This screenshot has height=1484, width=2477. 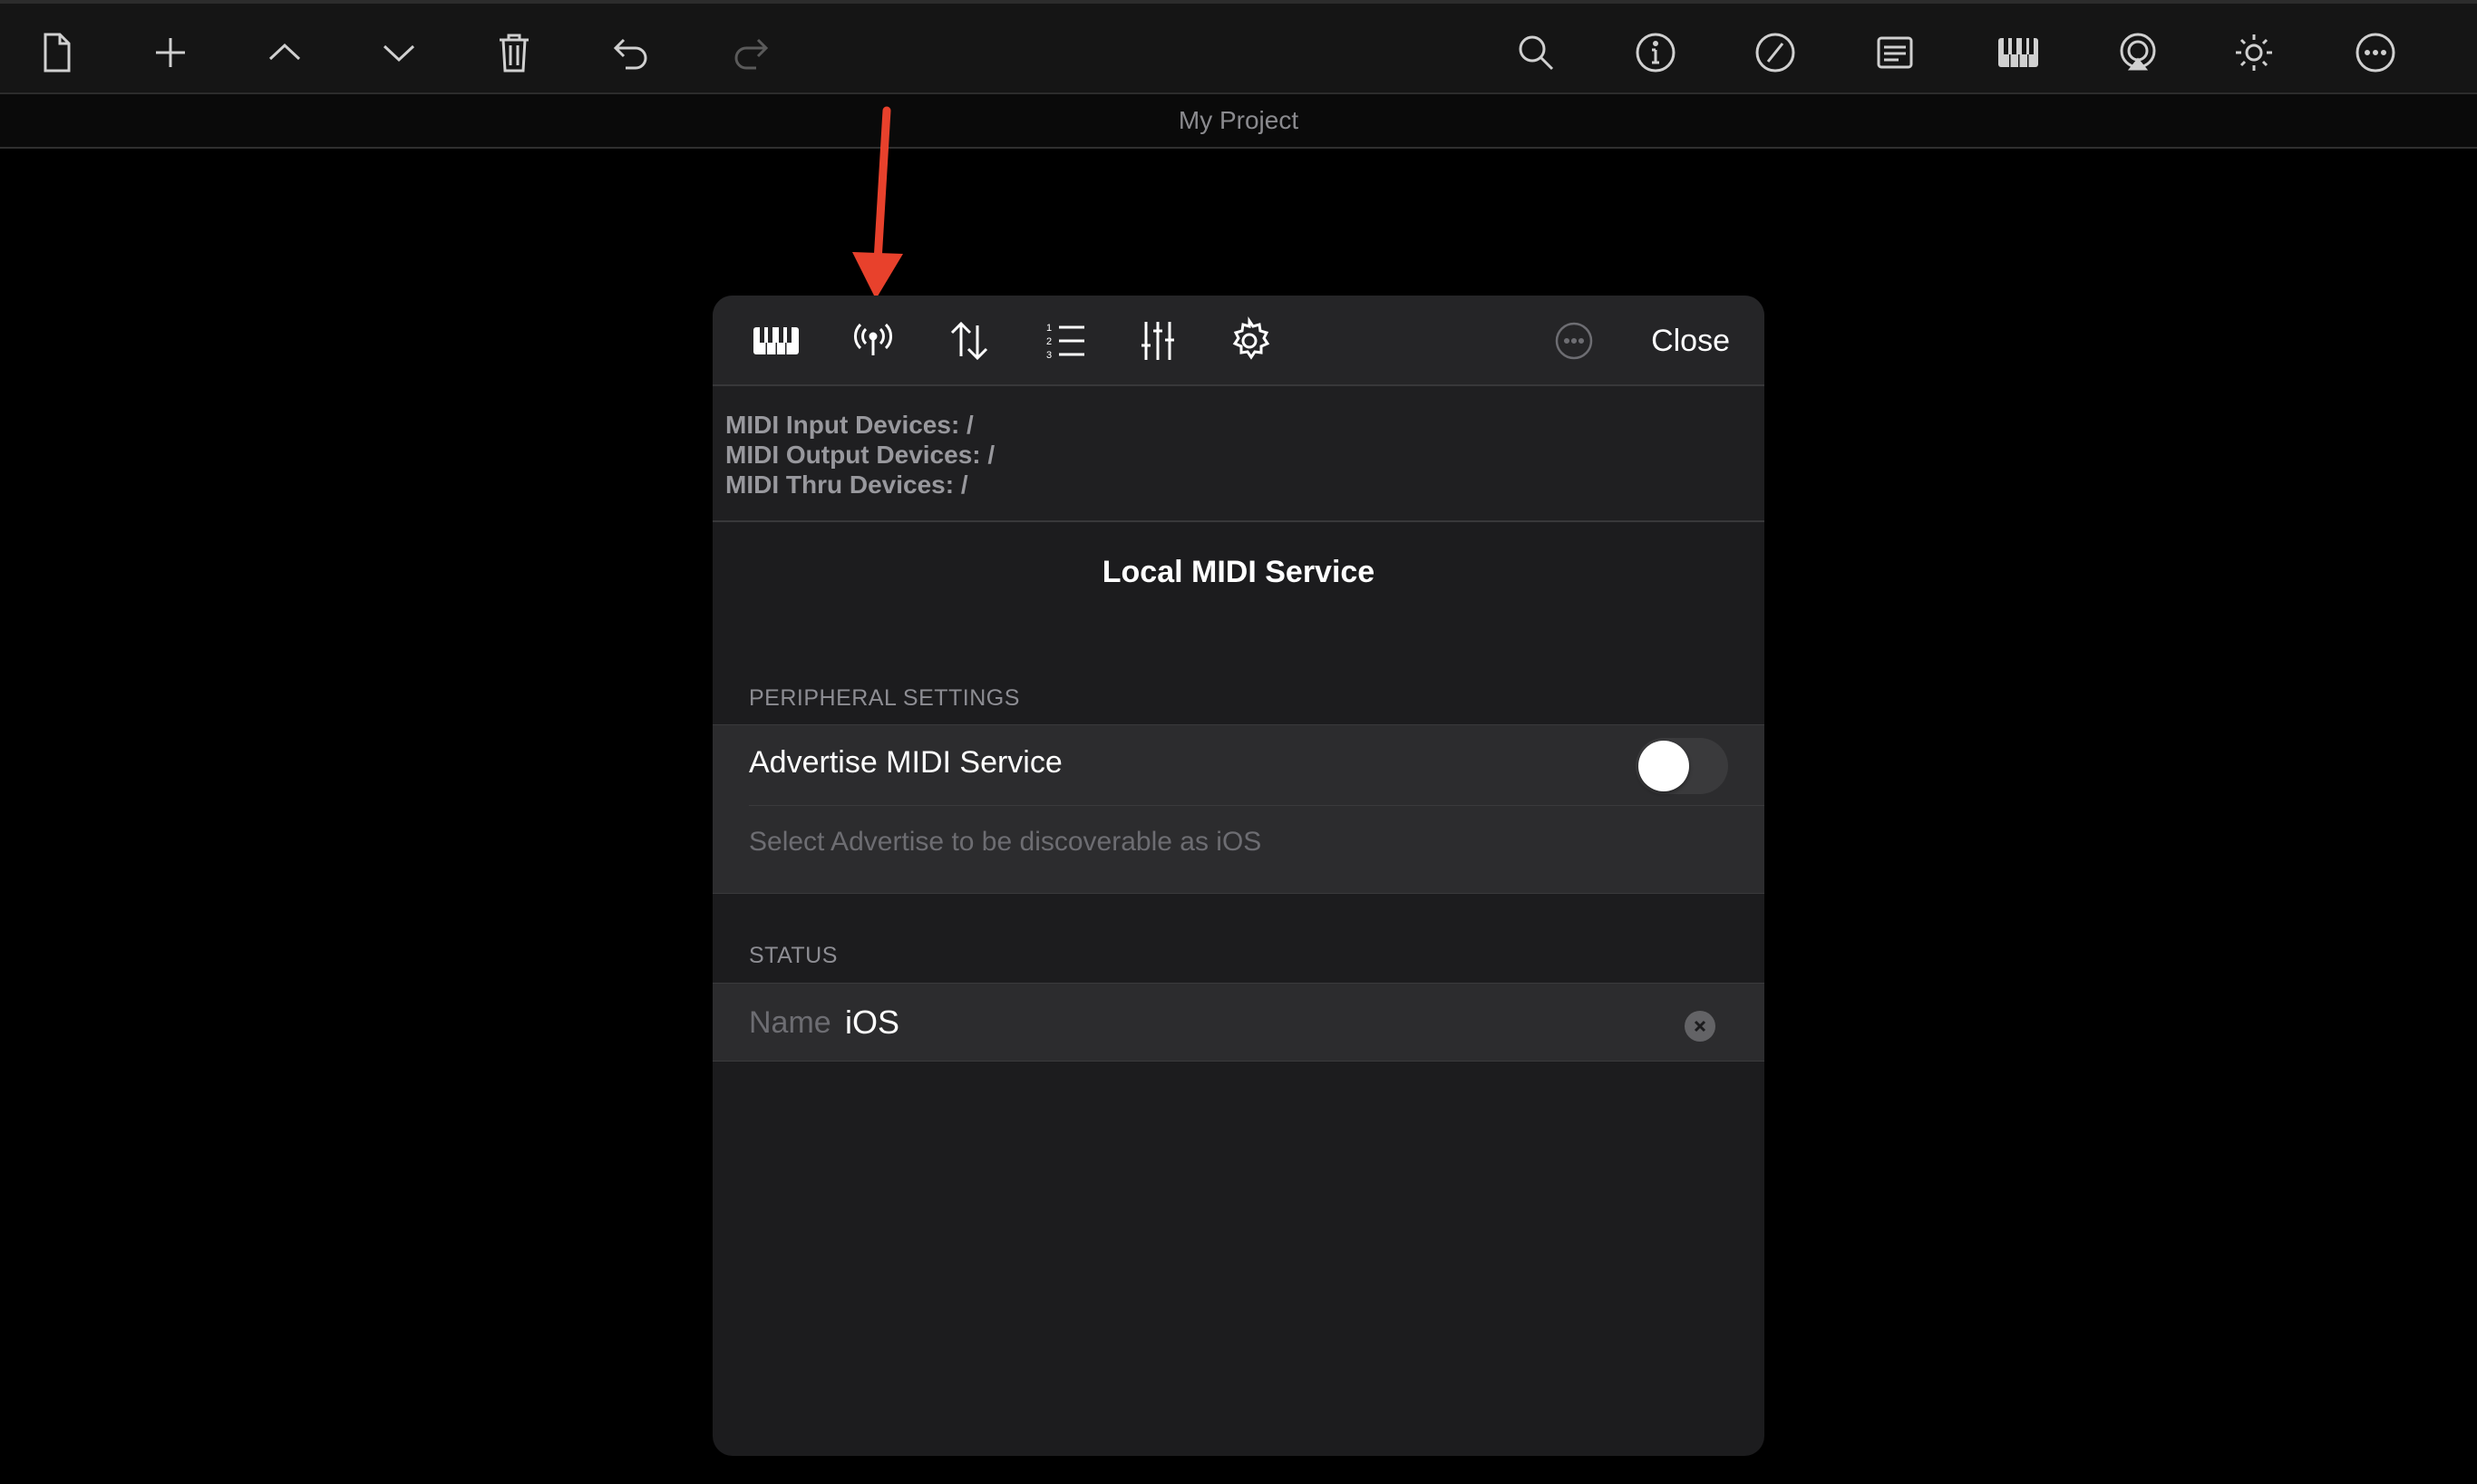 I want to click on status-group: Name iOS, so click(x=1238, y=1023).